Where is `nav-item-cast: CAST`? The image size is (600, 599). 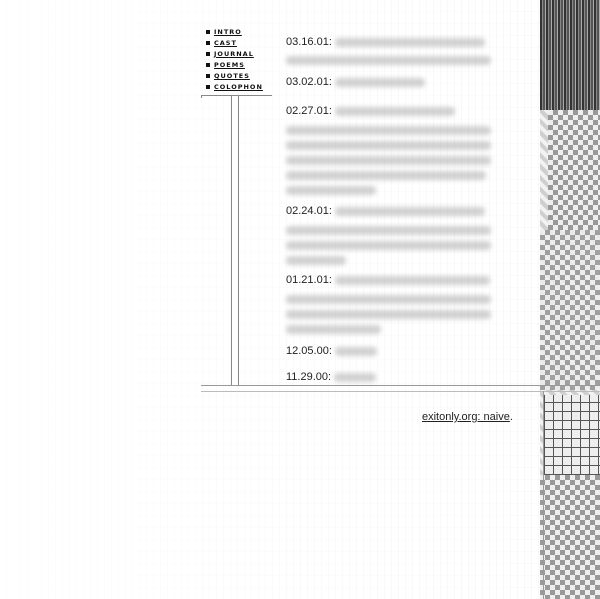
nav-item-cast: CAST is located at coordinates (239, 42).